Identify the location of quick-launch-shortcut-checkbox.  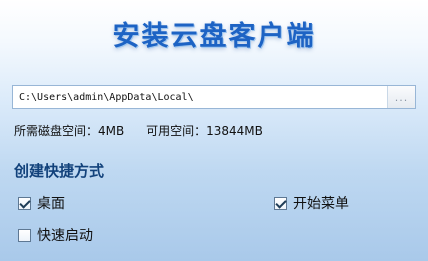
(24, 235).